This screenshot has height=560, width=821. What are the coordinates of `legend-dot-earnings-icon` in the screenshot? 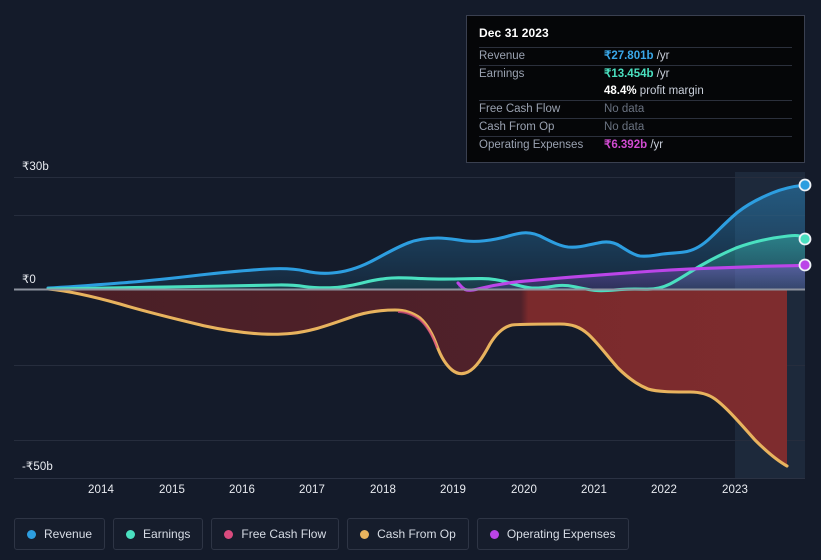 It's located at (131, 534).